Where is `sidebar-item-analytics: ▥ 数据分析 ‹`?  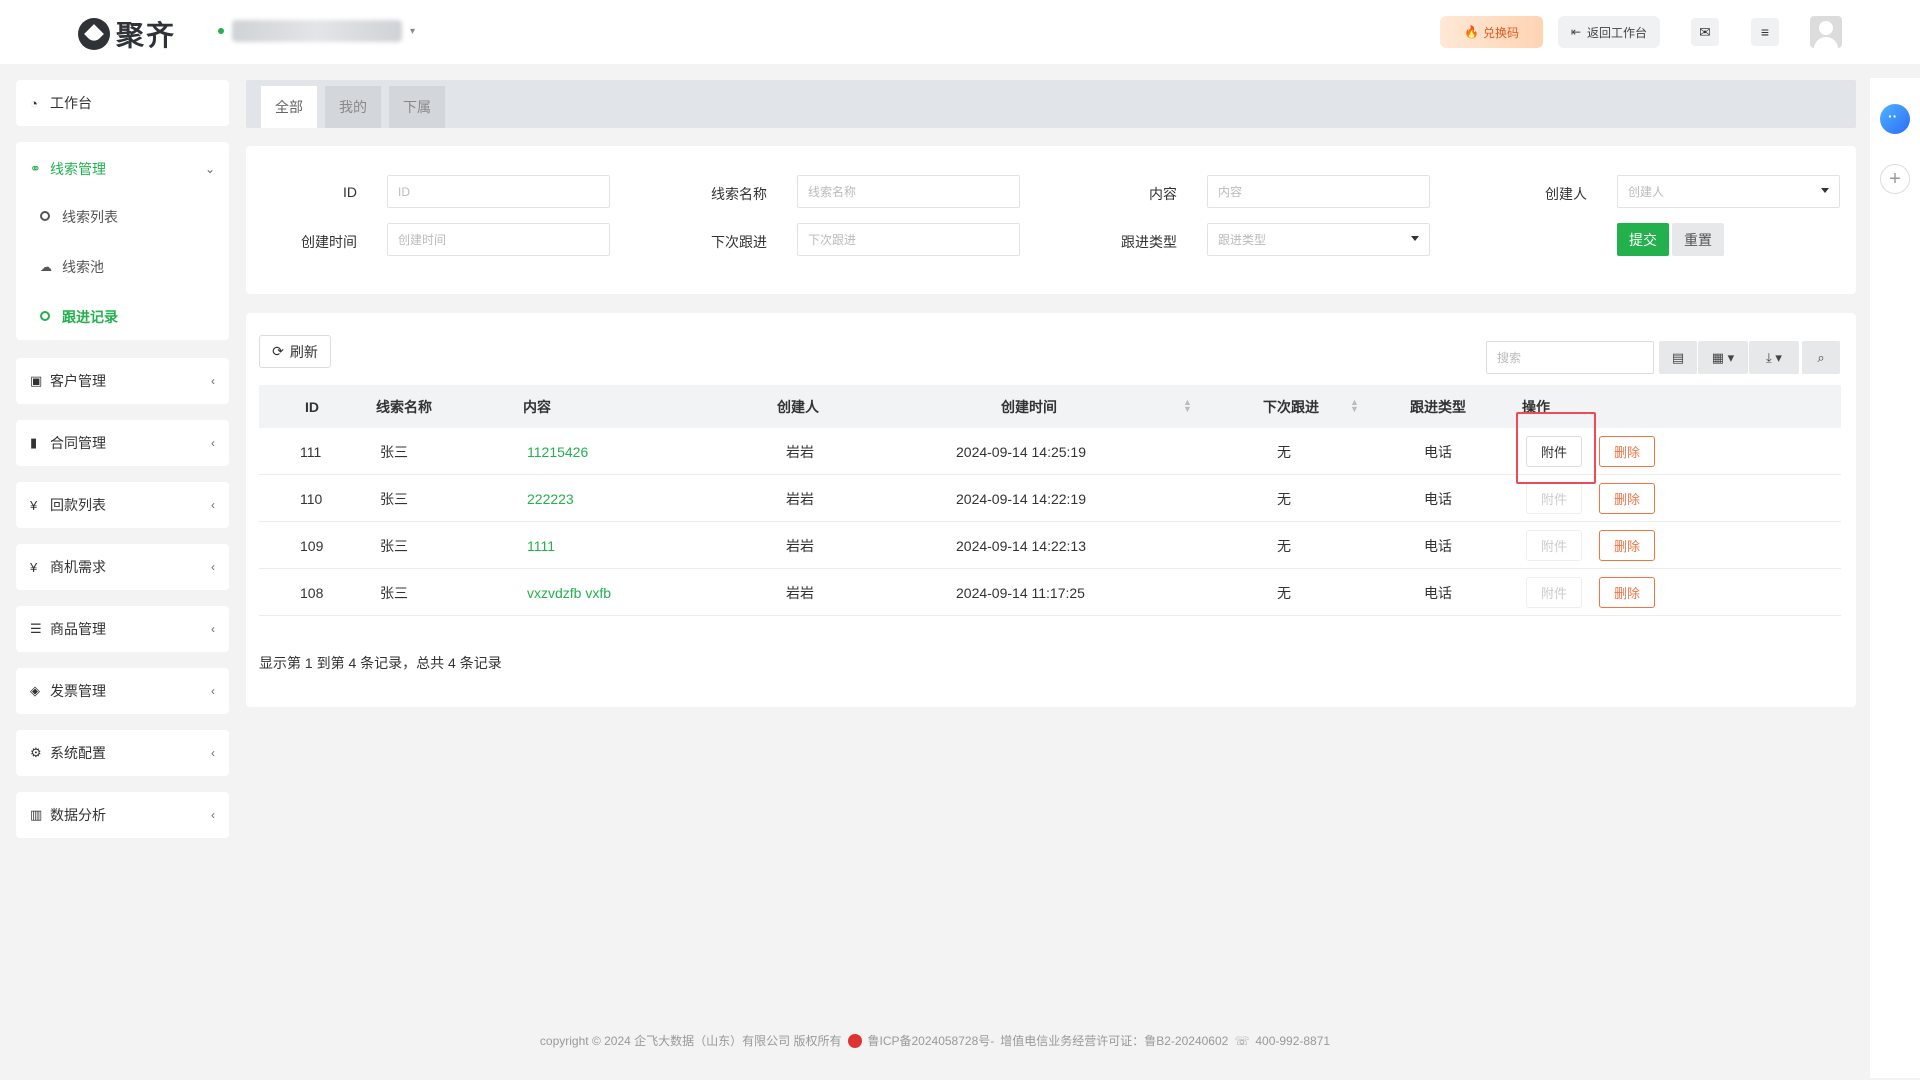
sidebar-item-analytics: ▥ 数据分析 ‹ is located at coordinates (122, 815).